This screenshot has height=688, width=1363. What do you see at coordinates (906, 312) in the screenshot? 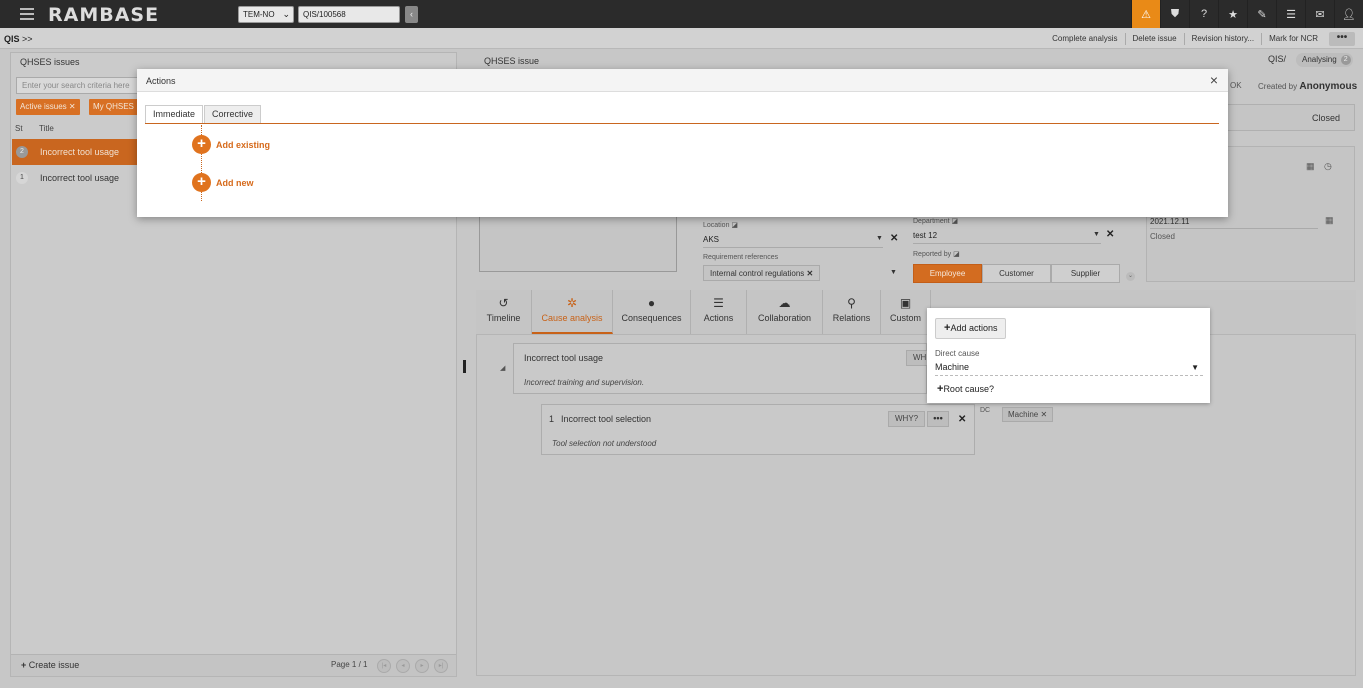
I see `tab-custom: ▣ Custom` at bounding box center [906, 312].